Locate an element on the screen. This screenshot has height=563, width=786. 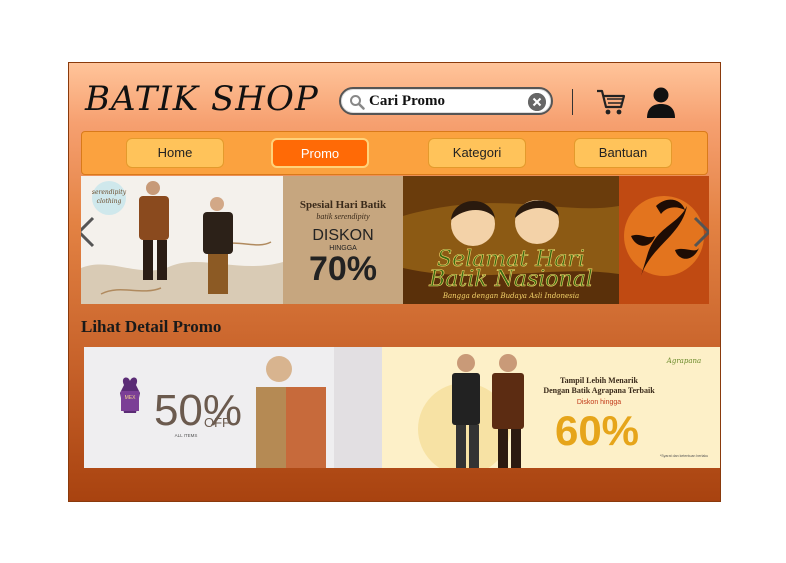
nav-home: Home is located at coordinates (175, 153).